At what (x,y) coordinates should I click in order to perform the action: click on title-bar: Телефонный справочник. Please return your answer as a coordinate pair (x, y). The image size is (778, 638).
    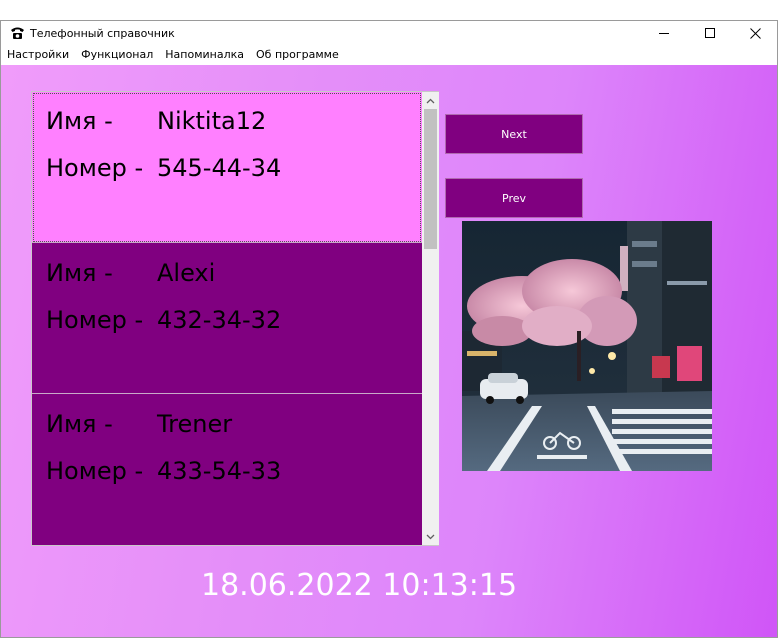
    Looking at the image, I should click on (389, 33).